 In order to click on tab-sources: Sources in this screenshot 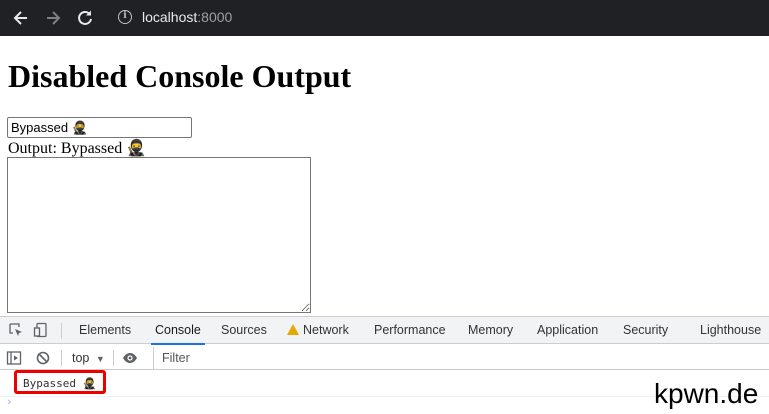, I will do `click(244, 330)`.